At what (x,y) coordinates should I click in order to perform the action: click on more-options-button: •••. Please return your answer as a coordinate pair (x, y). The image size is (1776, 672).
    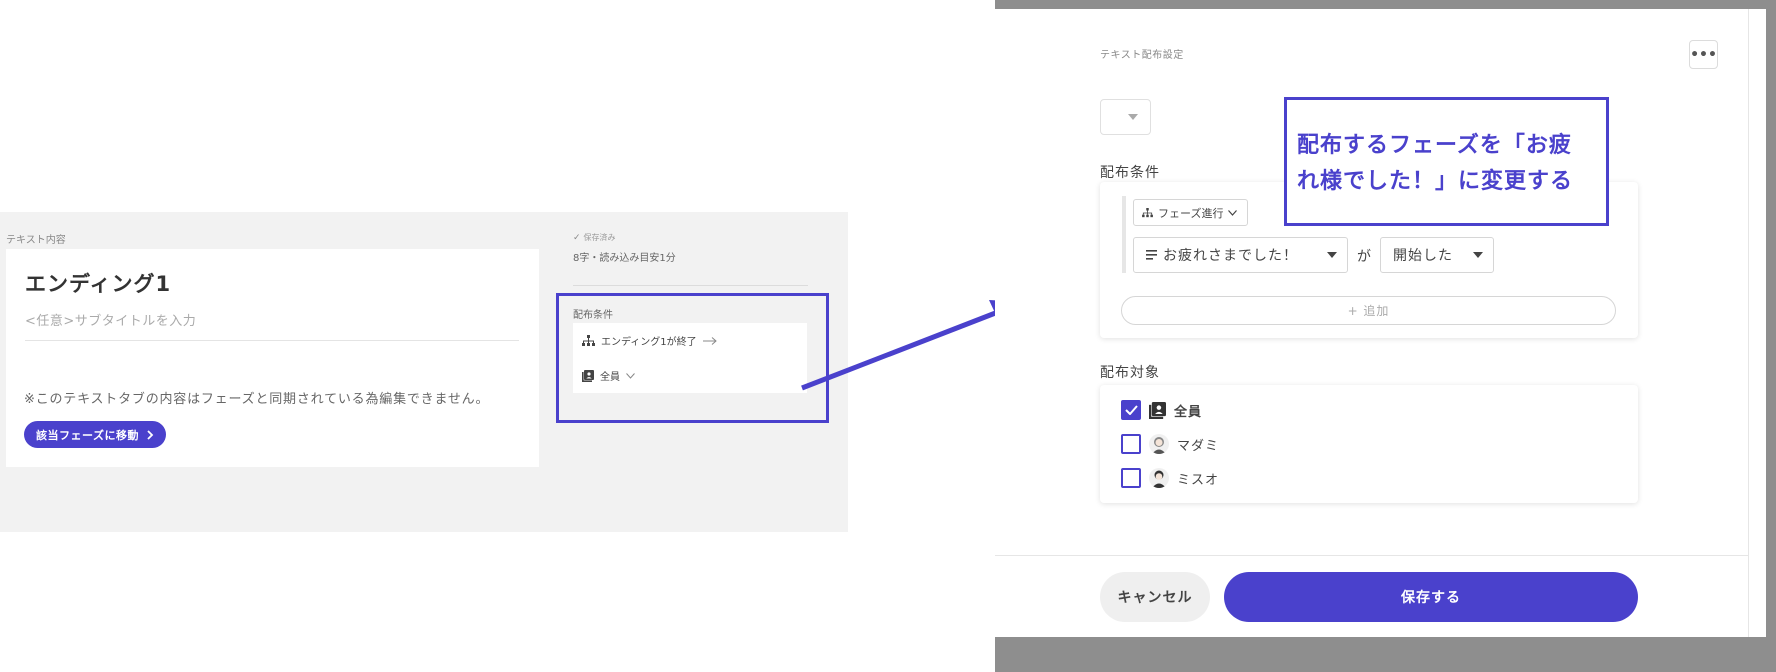
    Looking at the image, I should click on (1703, 54).